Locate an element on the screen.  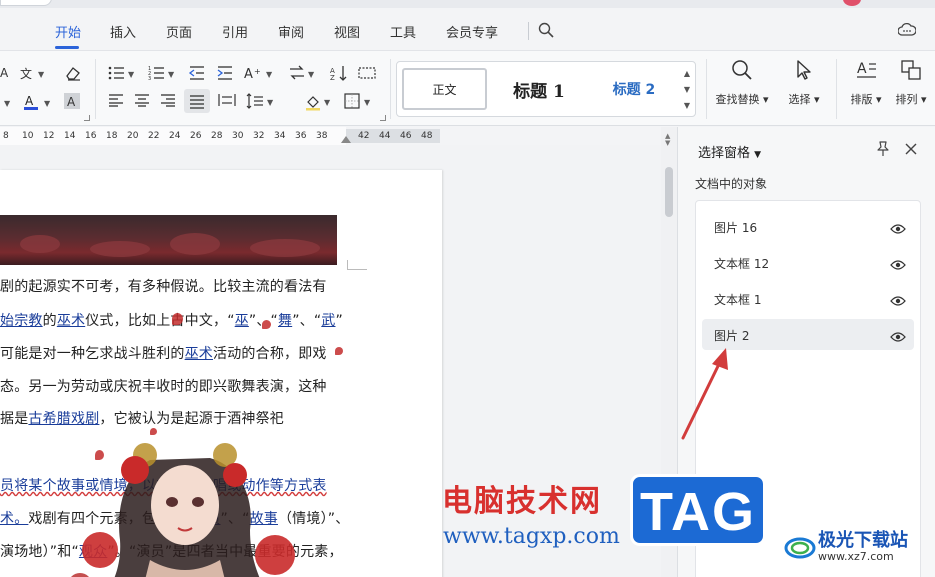
change-case-icon: A + is located at coordinates (253, 73).